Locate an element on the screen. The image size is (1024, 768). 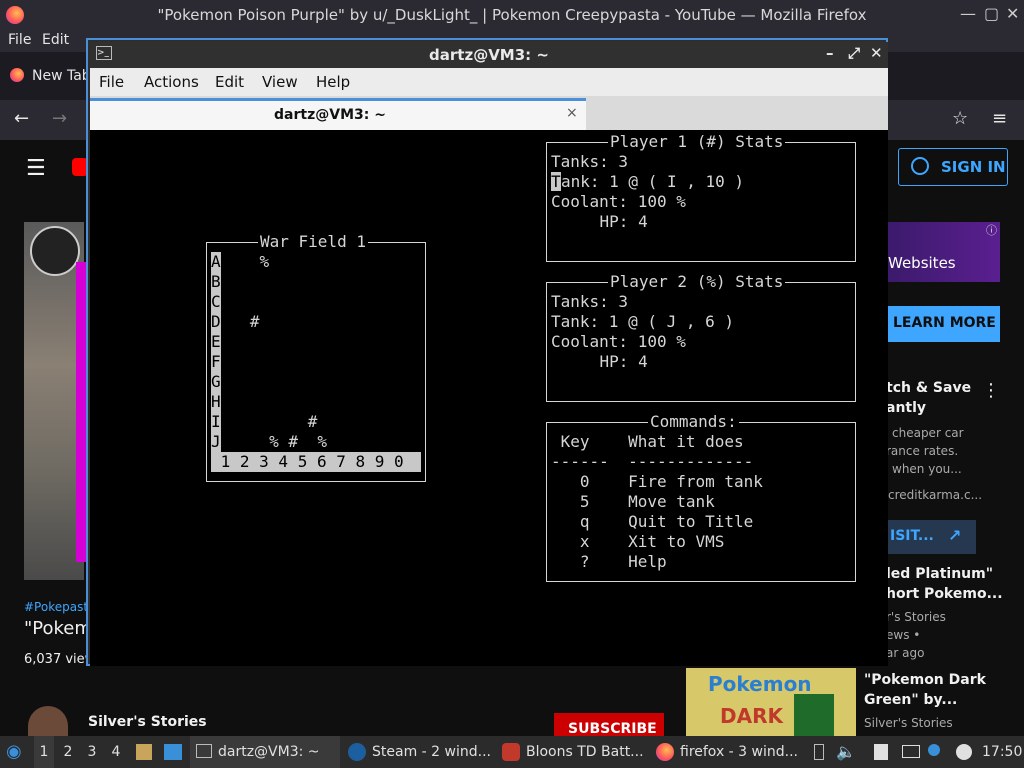
commands-header: Key What it does is located at coordinates (647, 441).